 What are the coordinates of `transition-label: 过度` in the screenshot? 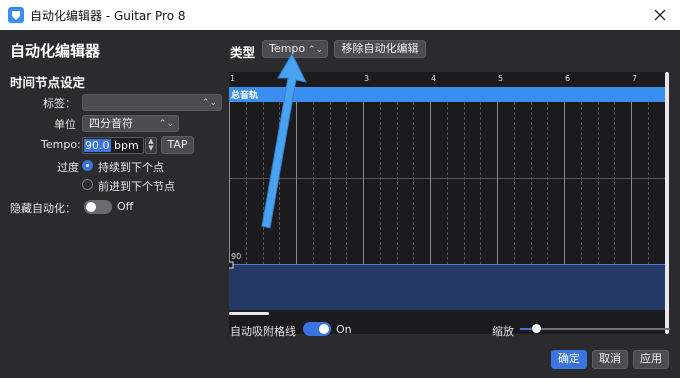 It's located at (68, 167).